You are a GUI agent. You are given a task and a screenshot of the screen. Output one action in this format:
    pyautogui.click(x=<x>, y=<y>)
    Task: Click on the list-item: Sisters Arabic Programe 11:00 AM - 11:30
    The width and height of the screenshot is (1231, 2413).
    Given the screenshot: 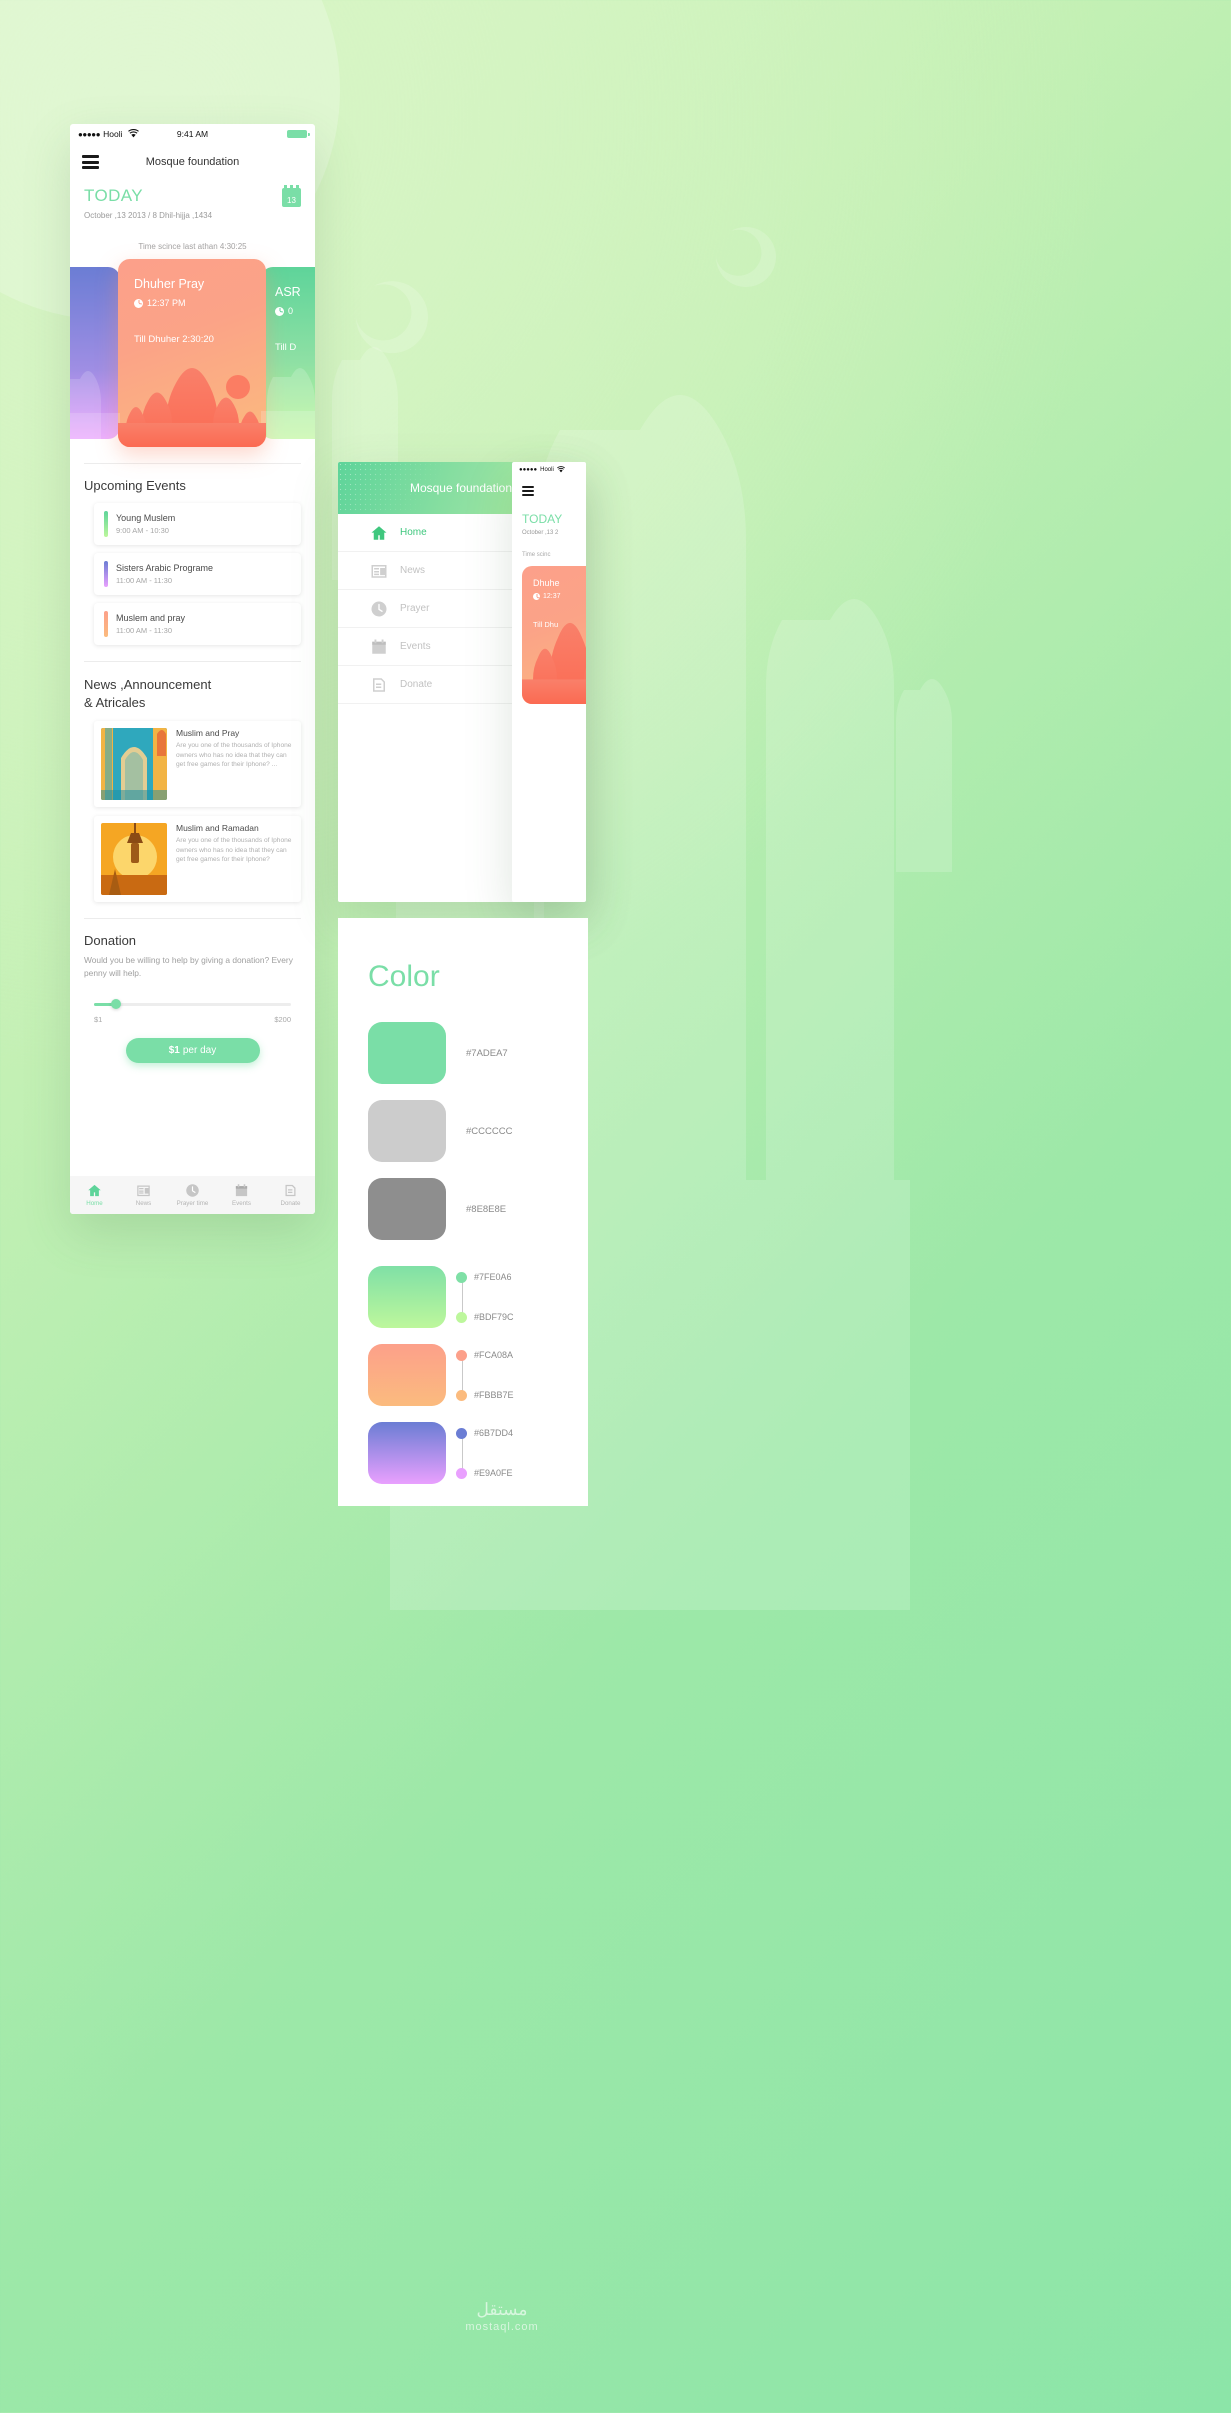 What is the action you would take?
    pyautogui.click(x=197, y=574)
    